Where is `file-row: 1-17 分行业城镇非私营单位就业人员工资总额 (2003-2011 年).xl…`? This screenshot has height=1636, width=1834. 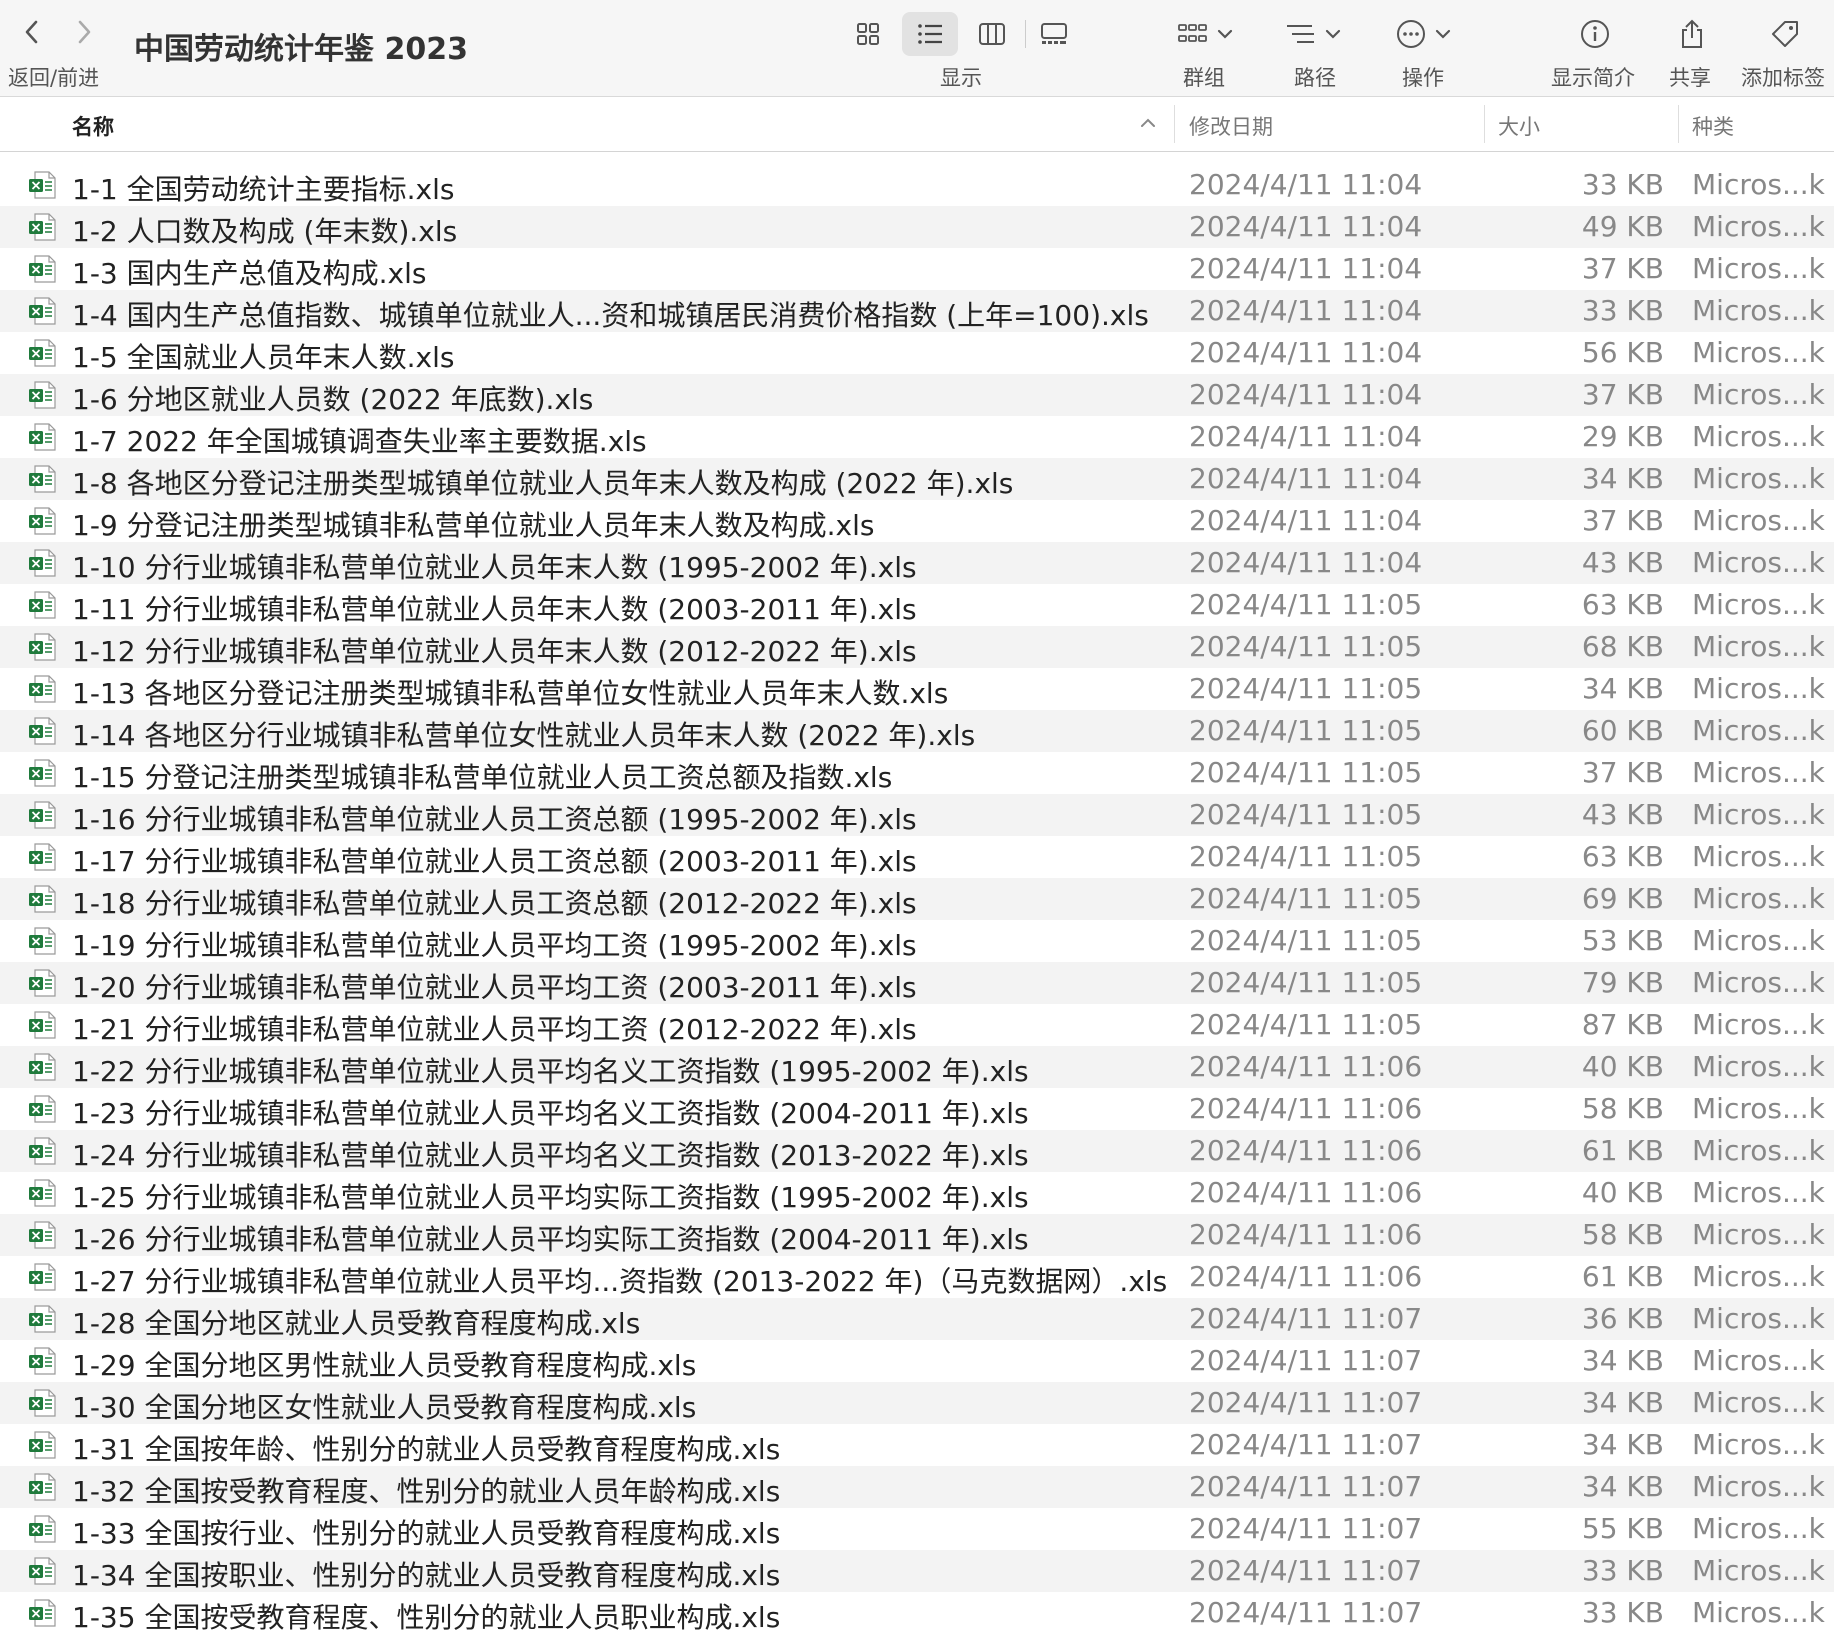 file-row: 1-17 分行业城镇非私营单位就业人员工资总额 (2003-2011 年).xl… is located at coordinates (917, 857).